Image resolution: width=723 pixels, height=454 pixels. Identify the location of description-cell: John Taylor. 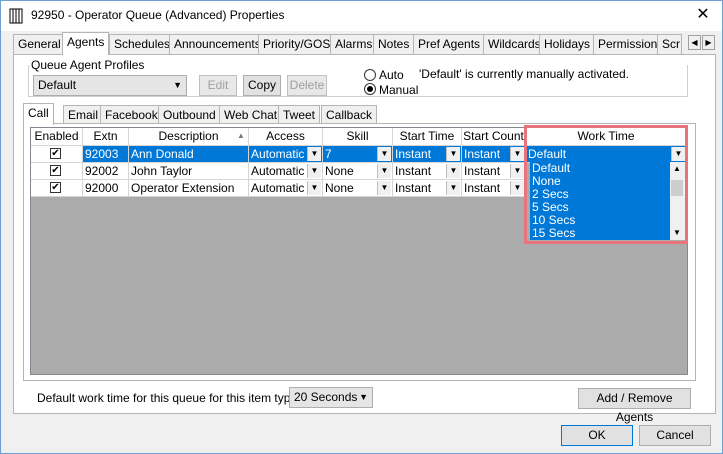
(189, 171).